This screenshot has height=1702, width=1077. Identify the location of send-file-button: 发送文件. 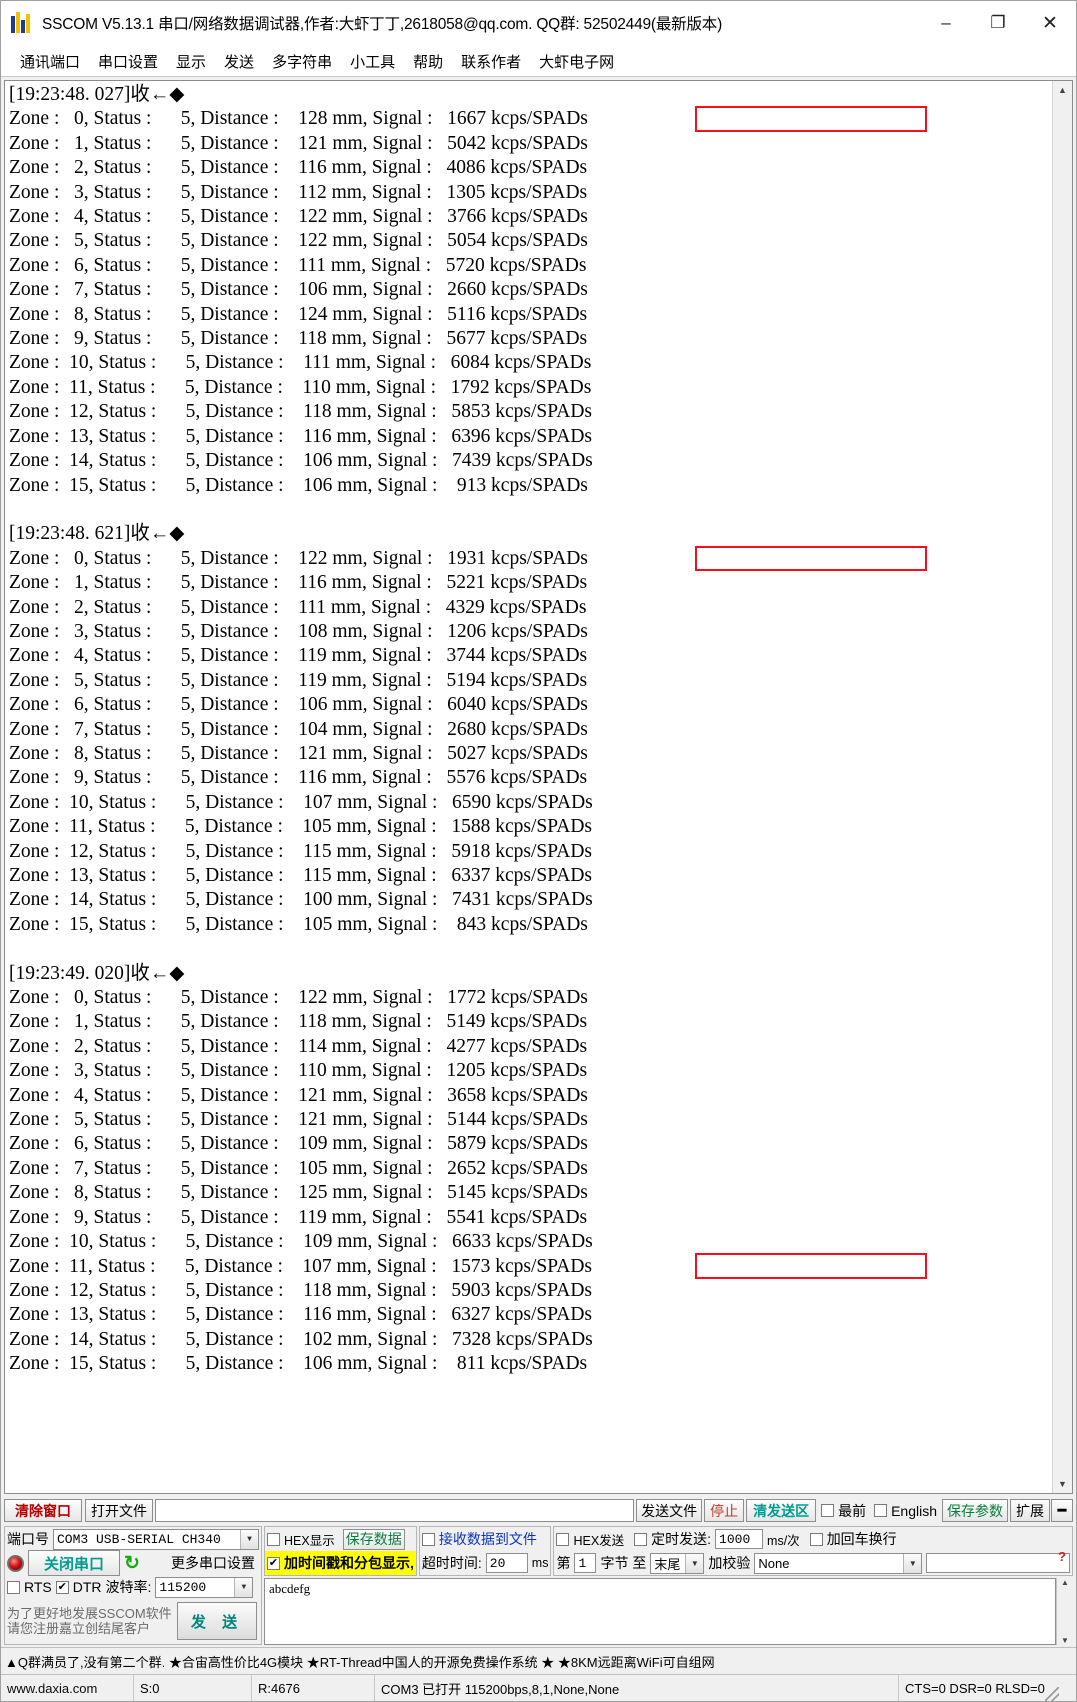
(669, 1510).